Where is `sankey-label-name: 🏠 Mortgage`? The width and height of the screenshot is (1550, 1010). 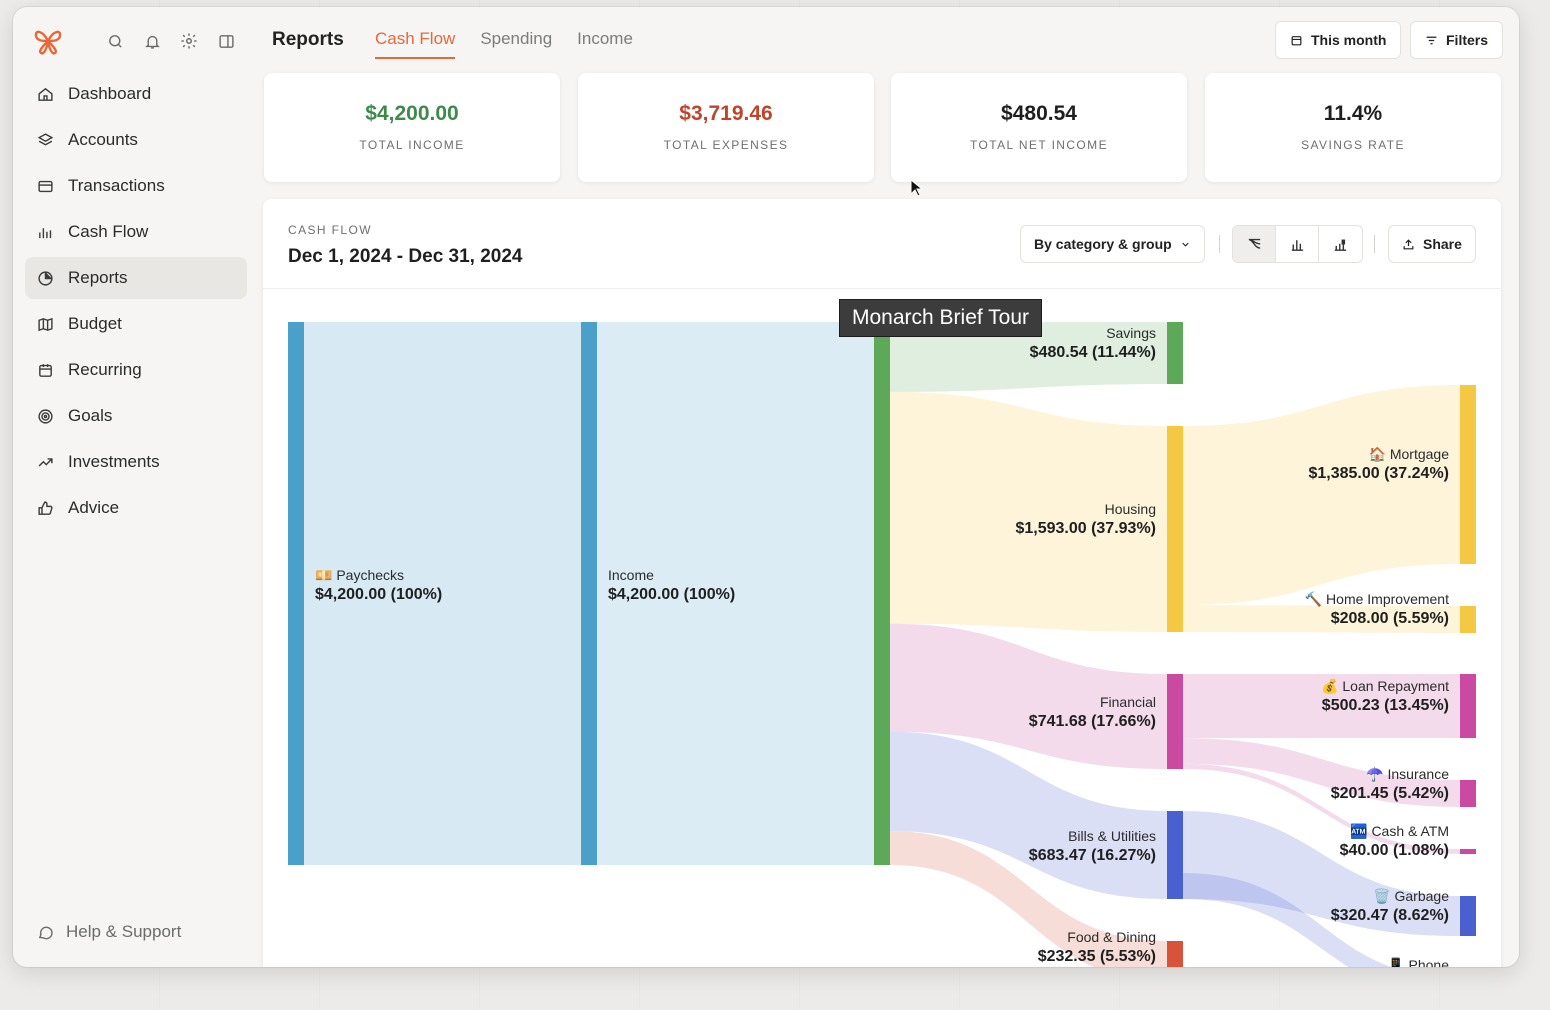
sankey-label-name: 🏠 Mortgage is located at coordinates (1408, 454).